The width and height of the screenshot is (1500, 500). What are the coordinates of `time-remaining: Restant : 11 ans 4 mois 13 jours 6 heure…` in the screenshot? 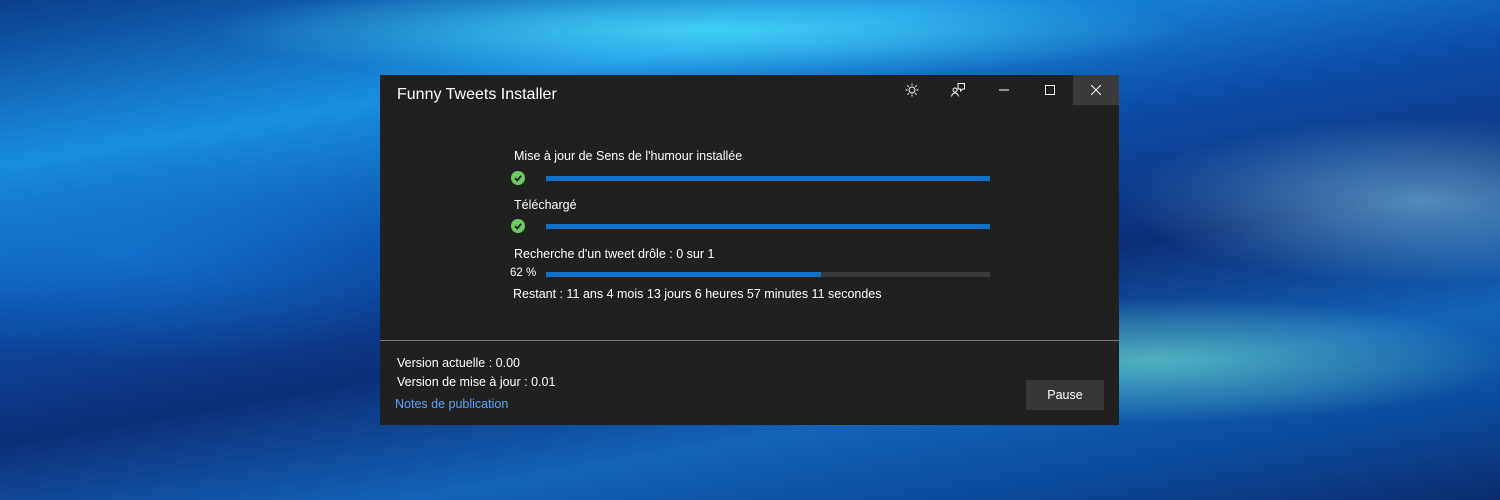 It's located at (697, 294).